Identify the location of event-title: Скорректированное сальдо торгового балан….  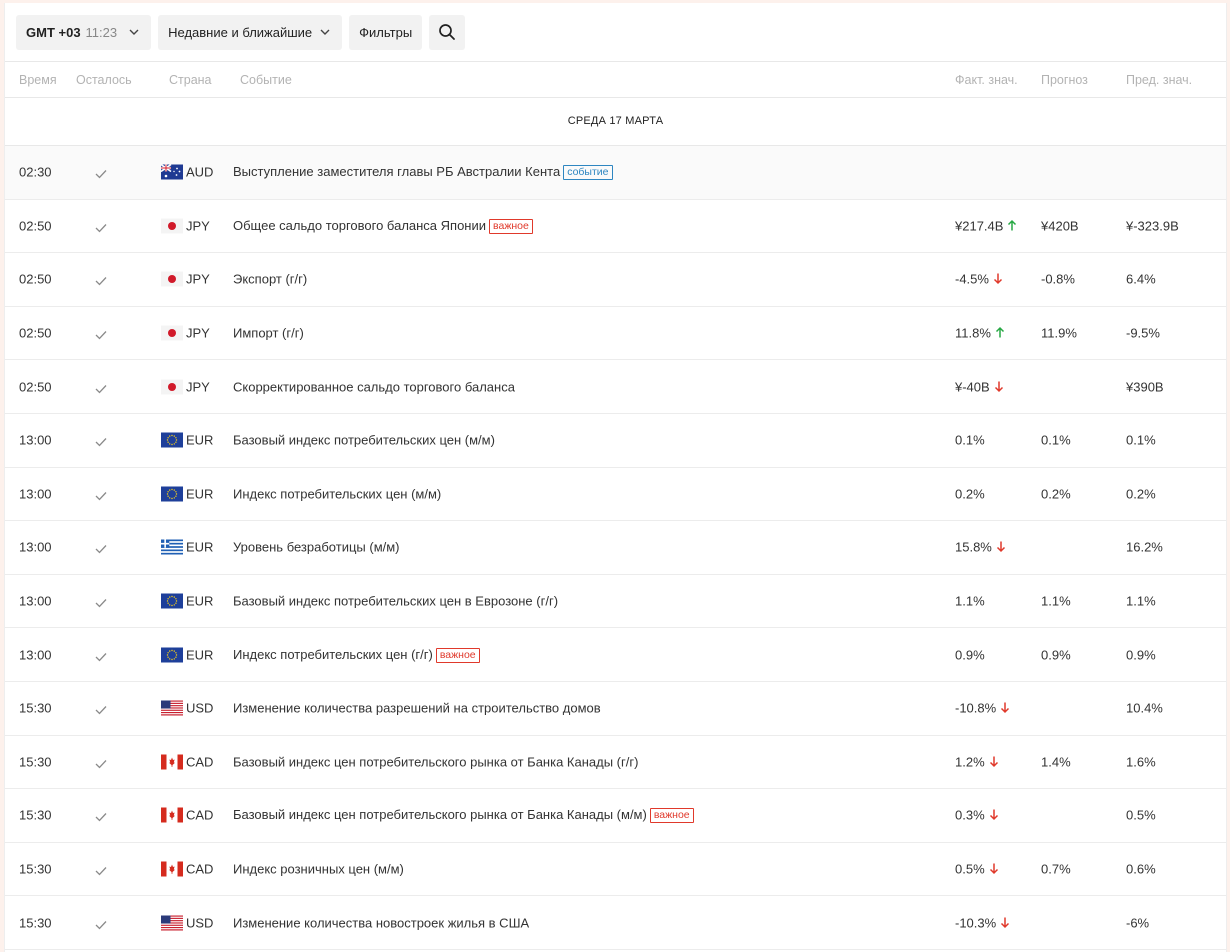
(374, 386).